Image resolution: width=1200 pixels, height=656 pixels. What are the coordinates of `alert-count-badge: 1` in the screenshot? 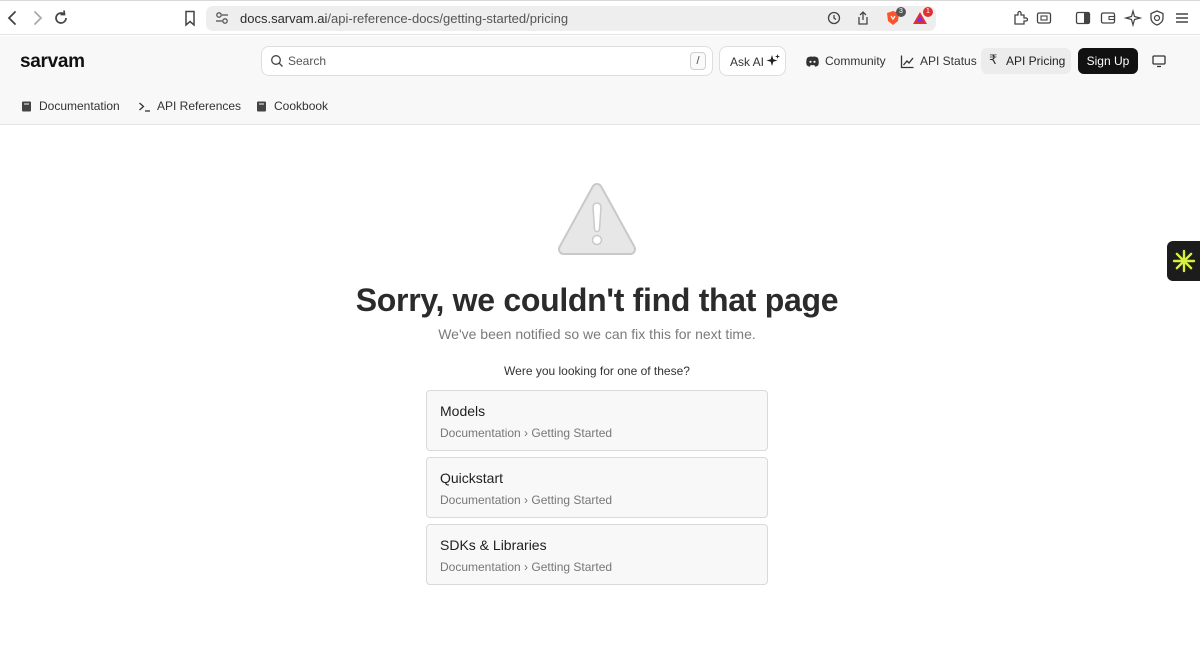 It's located at (928, 12).